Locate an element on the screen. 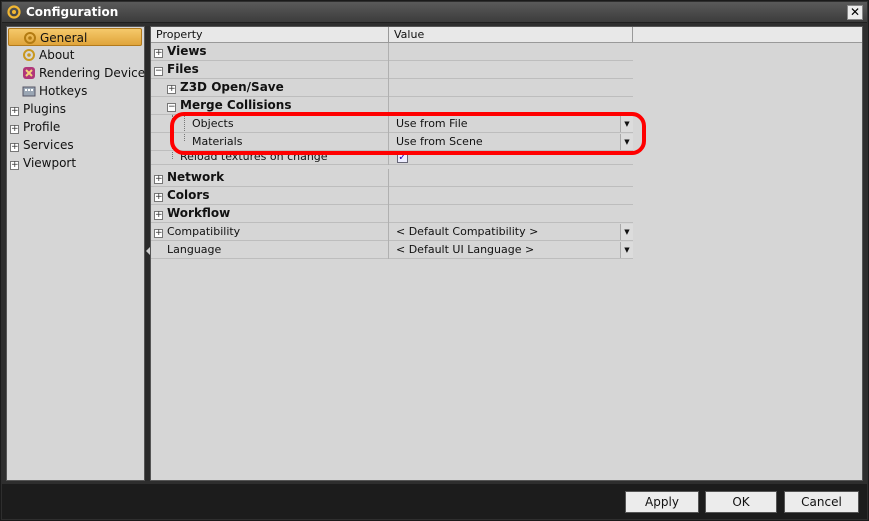  property-cell: + Z3D Open/Save is located at coordinates (270, 88).